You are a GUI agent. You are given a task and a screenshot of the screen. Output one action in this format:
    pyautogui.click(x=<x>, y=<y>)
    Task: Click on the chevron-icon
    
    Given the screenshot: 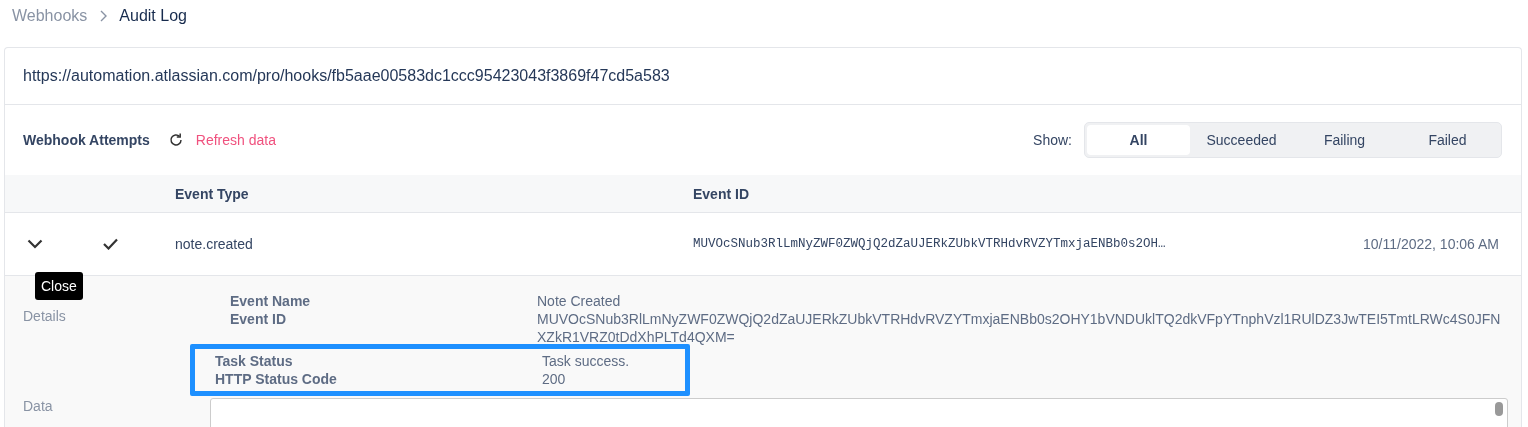 What is the action you would take?
    pyautogui.click(x=35, y=244)
    